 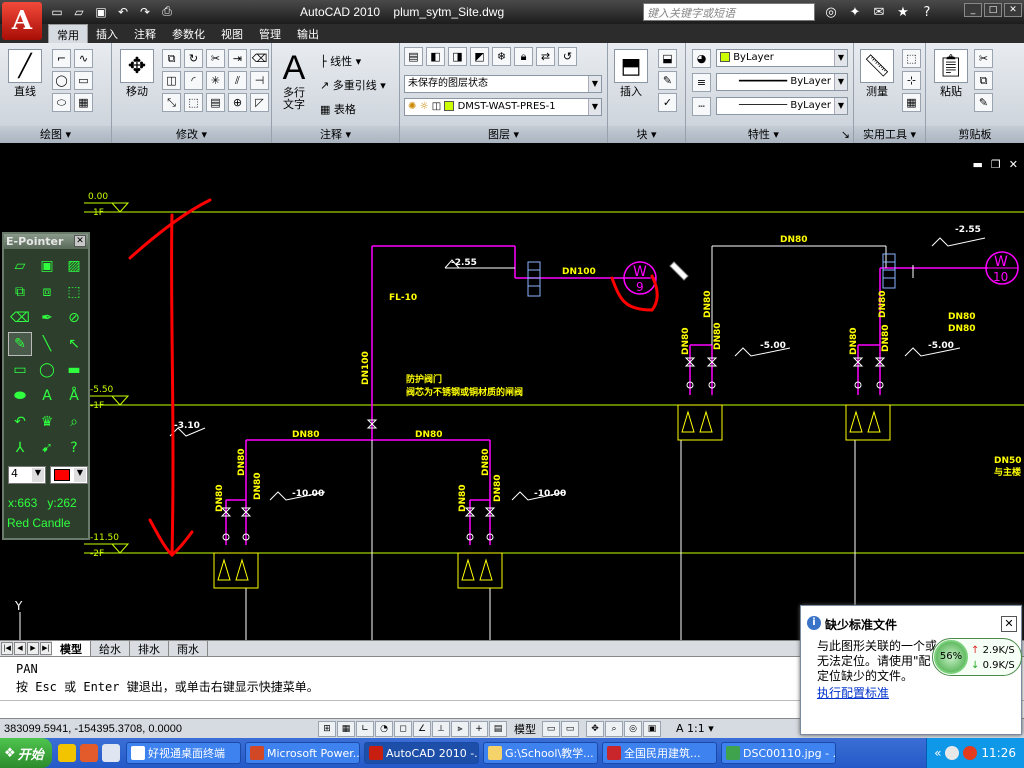 I want to click on copy-clip-icon: ⧉, so click(x=983, y=80).